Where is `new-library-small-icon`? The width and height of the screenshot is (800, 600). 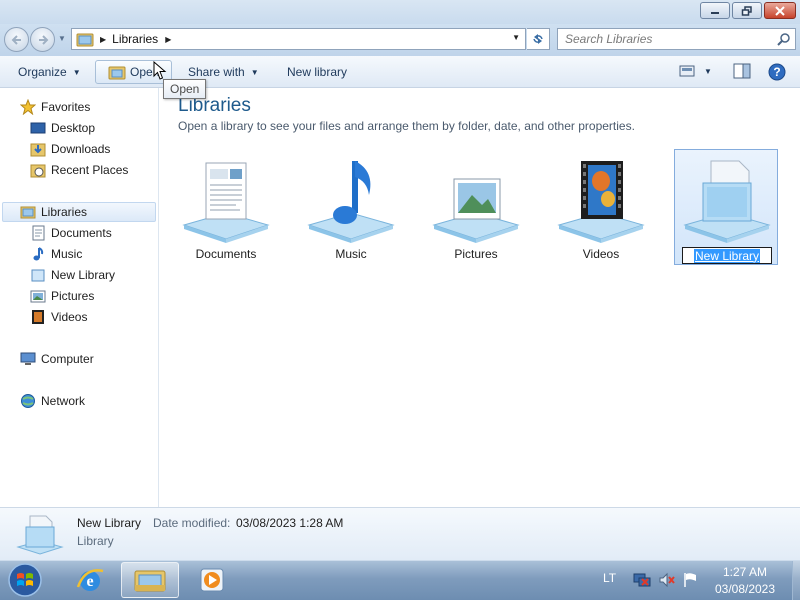
new-library-small-icon is located at coordinates (38, 275).